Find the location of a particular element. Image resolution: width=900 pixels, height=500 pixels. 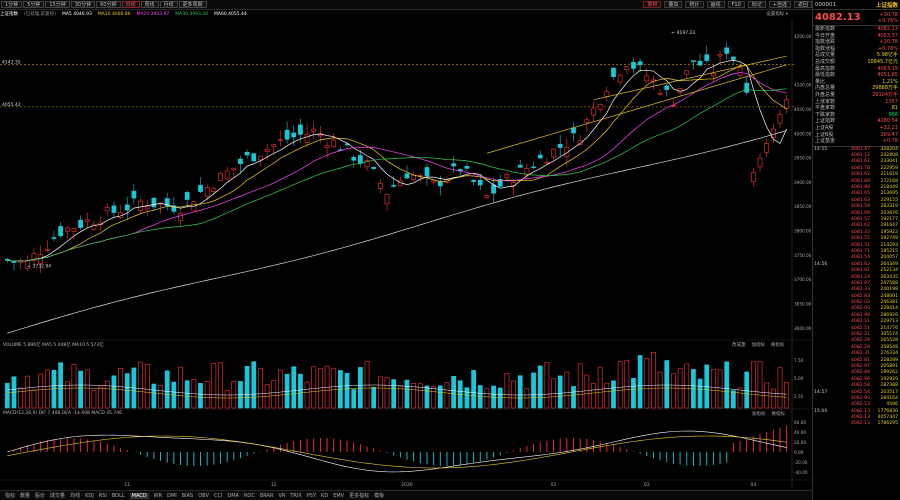

macd-axis-label: 40.00 is located at coordinates (800, 432).